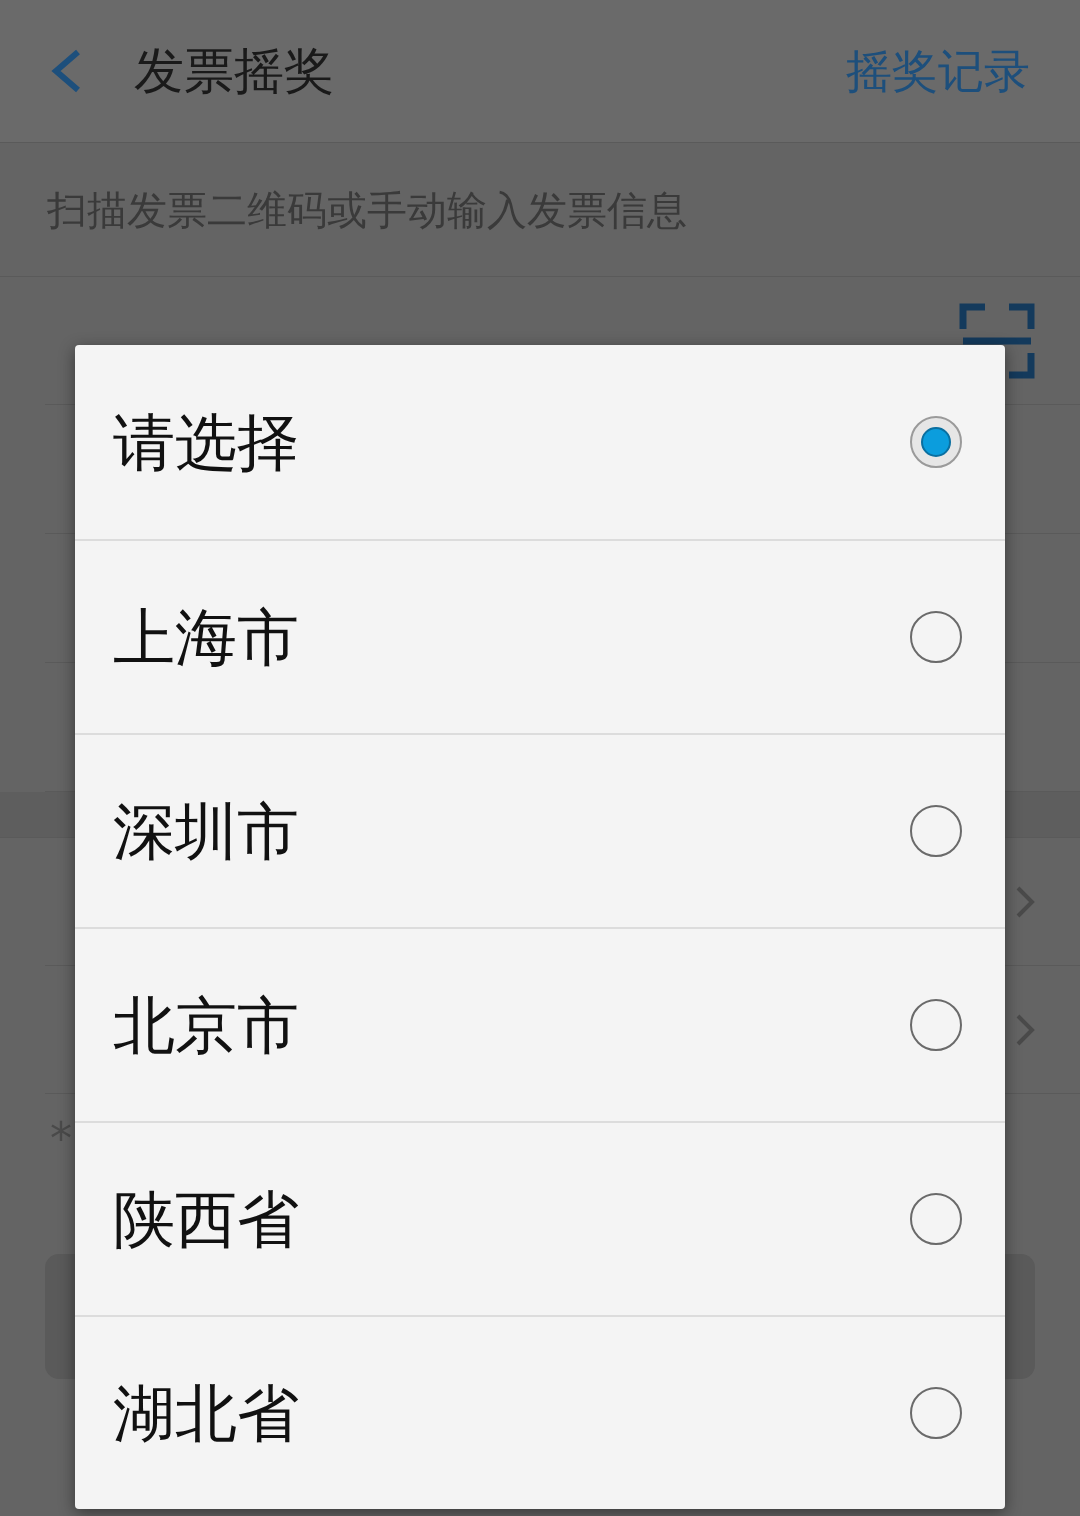 The image size is (1080, 1516). Describe the element at coordinates (540, 830) in the screenshot. I see `region-option: 深圳市` at that location.